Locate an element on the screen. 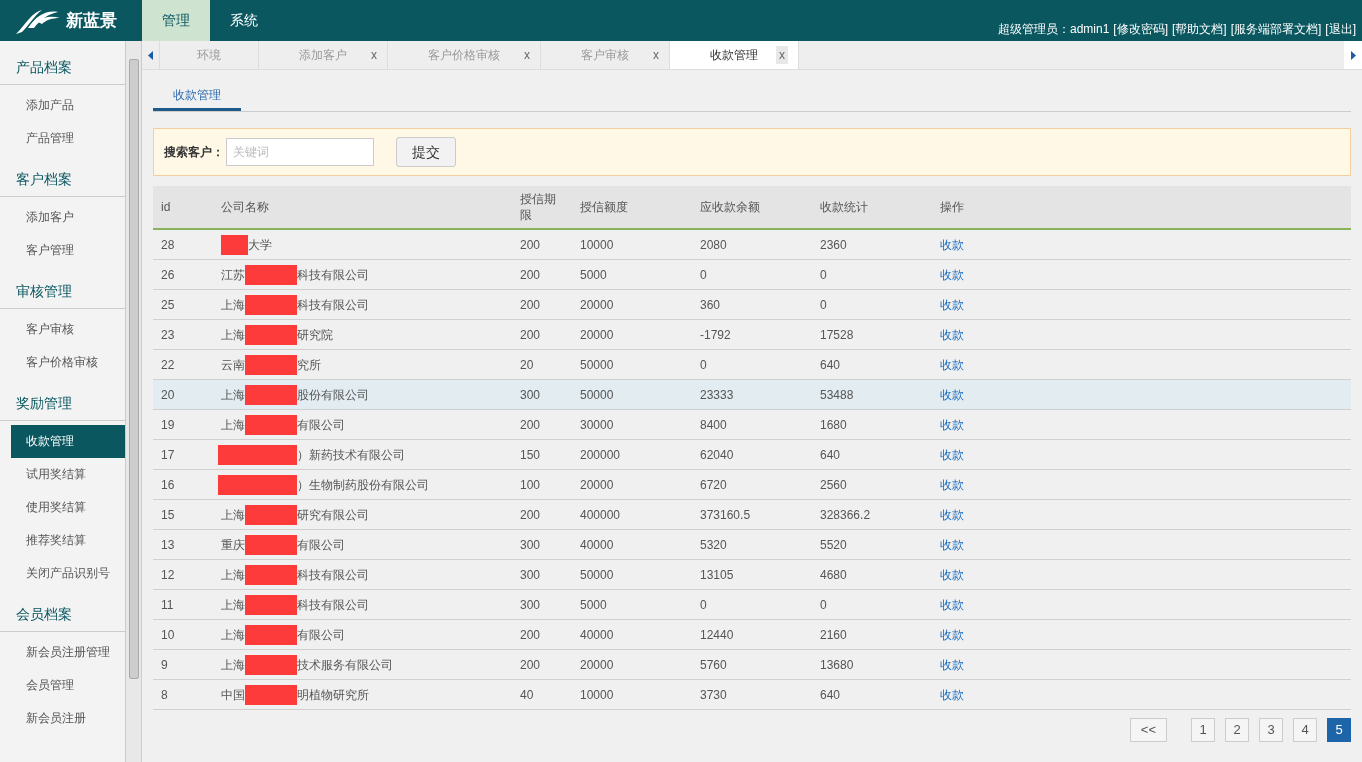  page-button: << is located at coordinates (1148, 730).